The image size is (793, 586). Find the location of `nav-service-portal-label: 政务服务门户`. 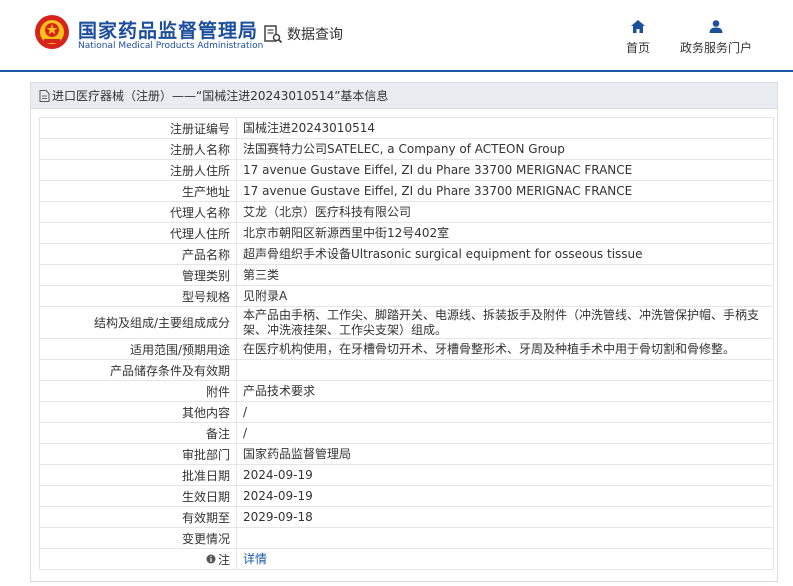

nav-service-portal-label: 政务服务门户 is located at coordinates (716, 48).